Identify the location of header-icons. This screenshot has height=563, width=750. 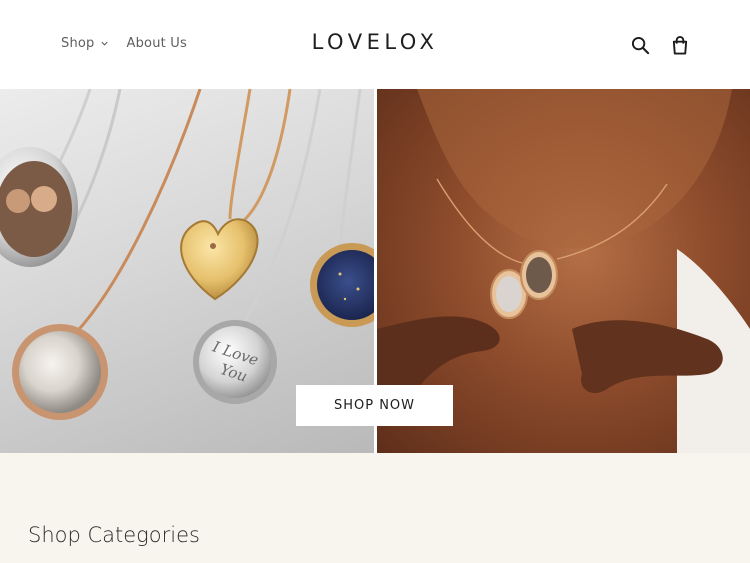
(660, 45).